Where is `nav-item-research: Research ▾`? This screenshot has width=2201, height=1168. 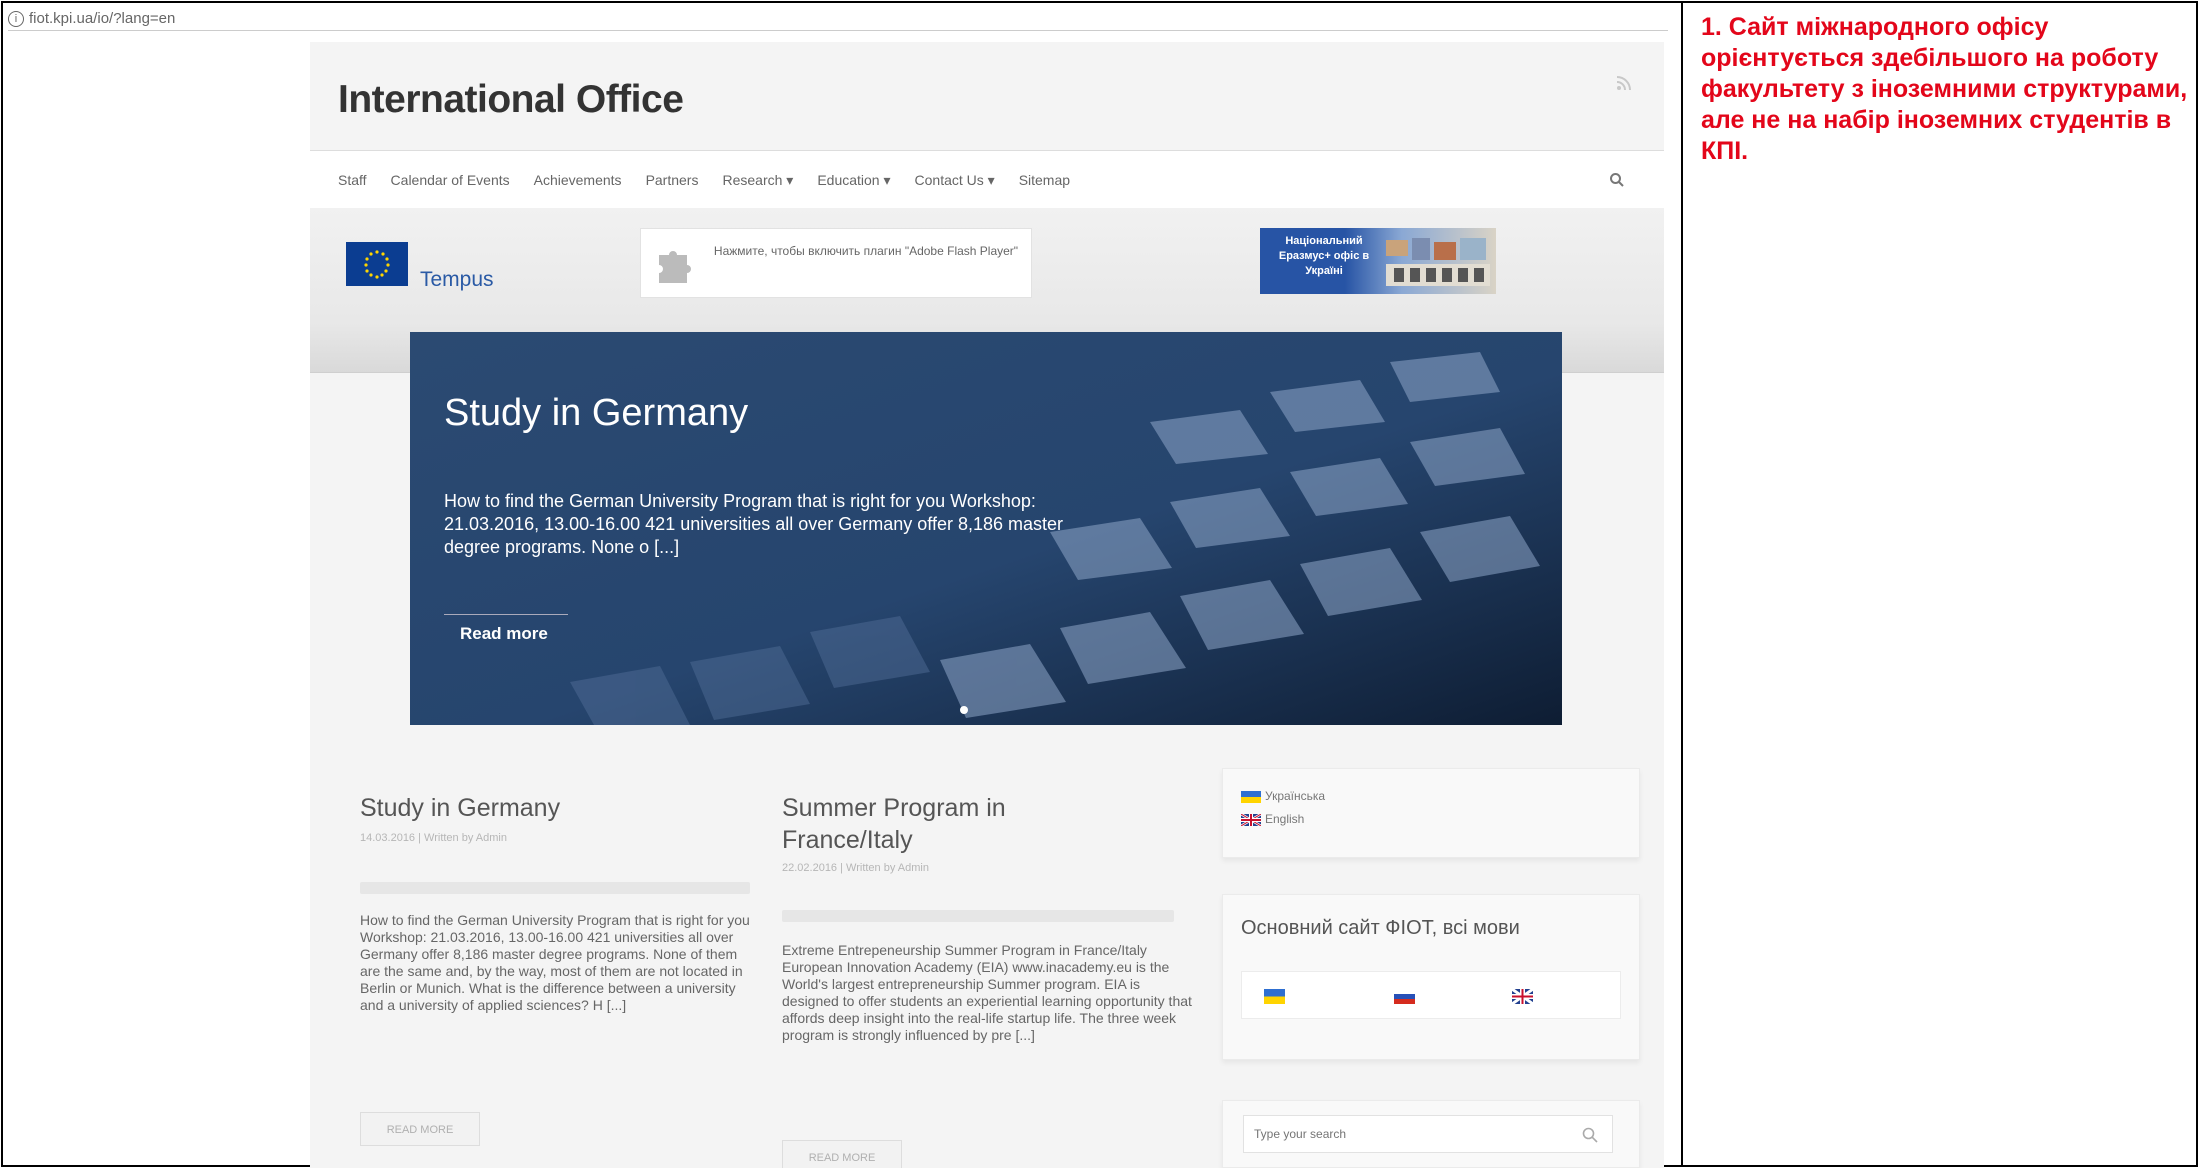 nav-item-research: Research ▾ is located at coordinates (757, 180).